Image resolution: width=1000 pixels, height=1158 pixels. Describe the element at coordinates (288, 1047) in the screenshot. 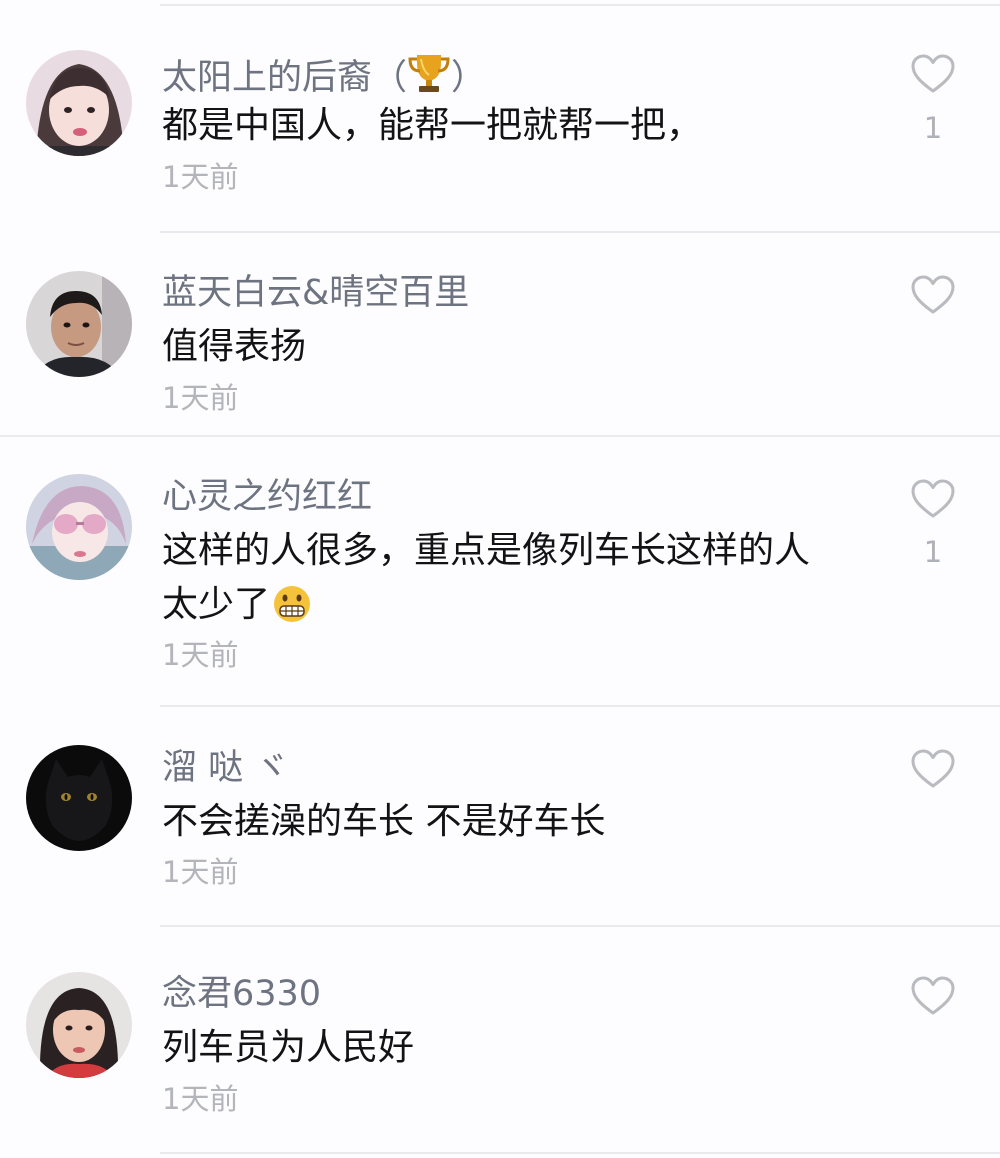

I see `comment-text: 列车员为人民好` at that location.